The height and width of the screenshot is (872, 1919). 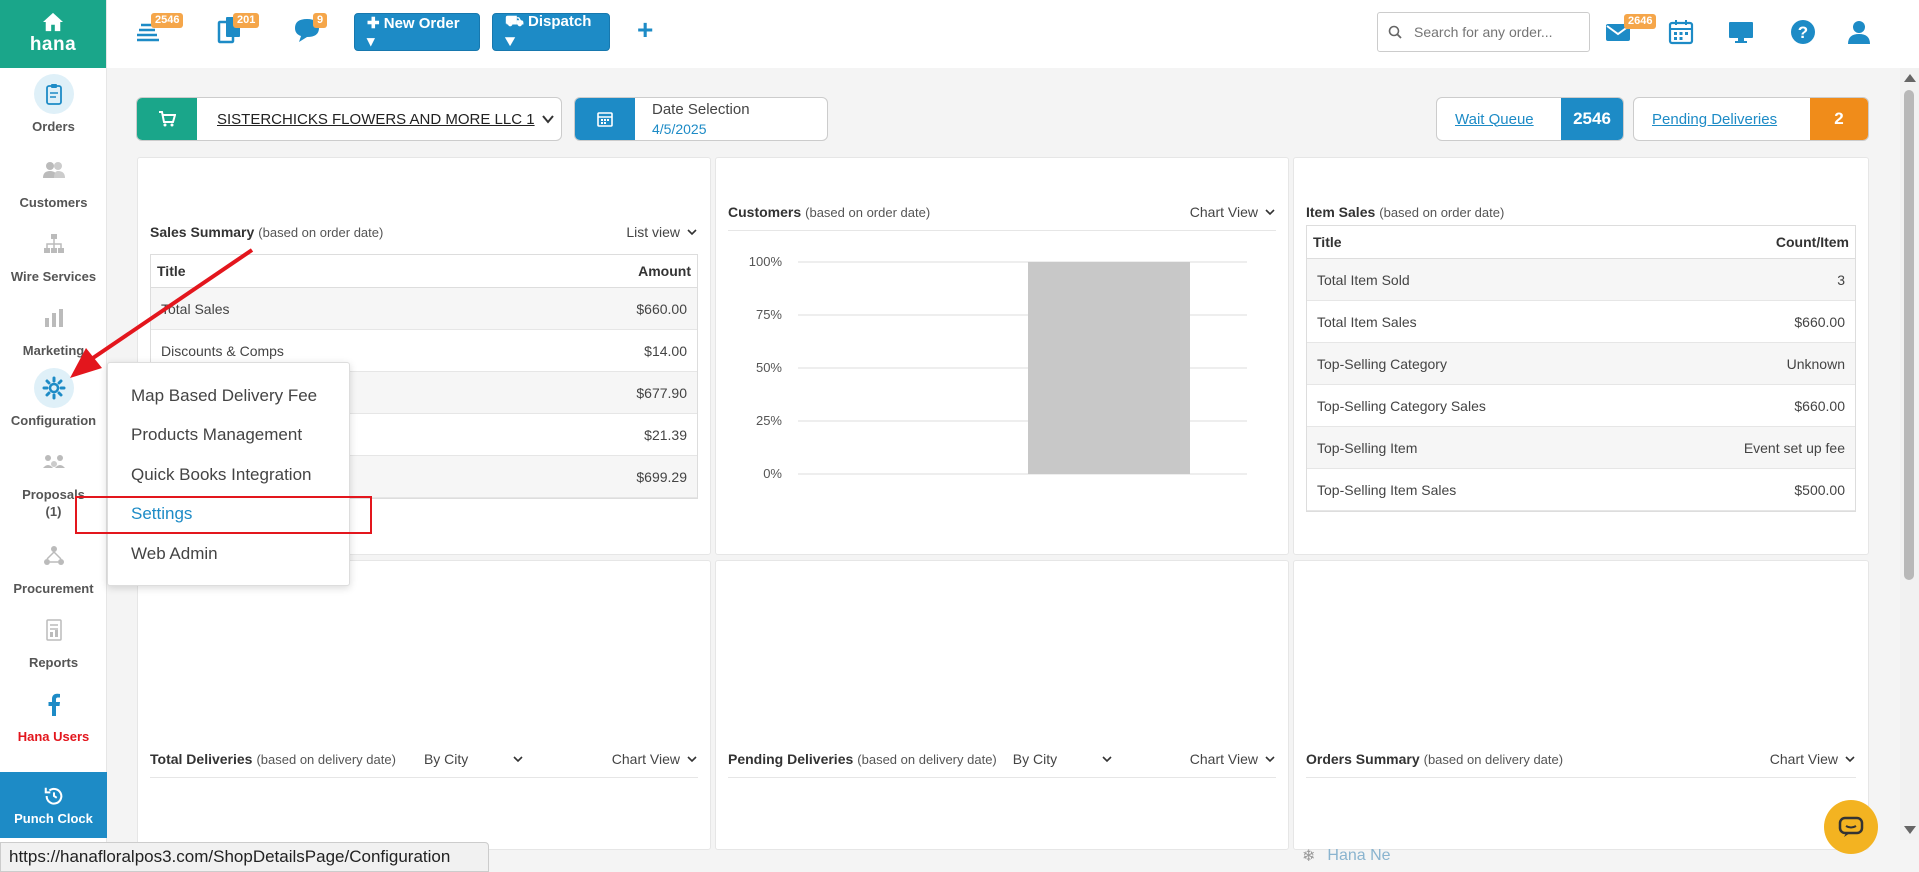 What do you see at coordinates (1395, 32) in the screenshot?
I see `search-icon` at bounding box center [1395, 32].